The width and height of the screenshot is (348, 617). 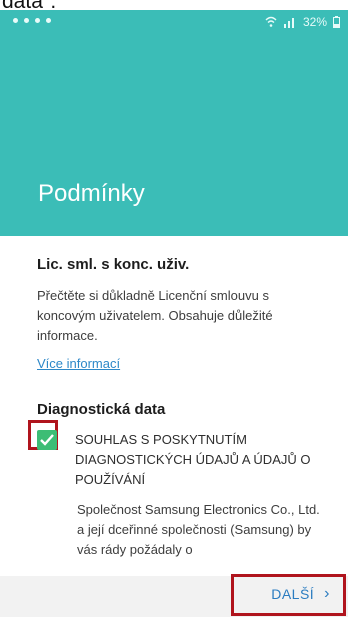 What do you see at coordinates (327, 593) in the screenshot?
I see `chevron-right-icon: ›` at bounding box center [327, 593].